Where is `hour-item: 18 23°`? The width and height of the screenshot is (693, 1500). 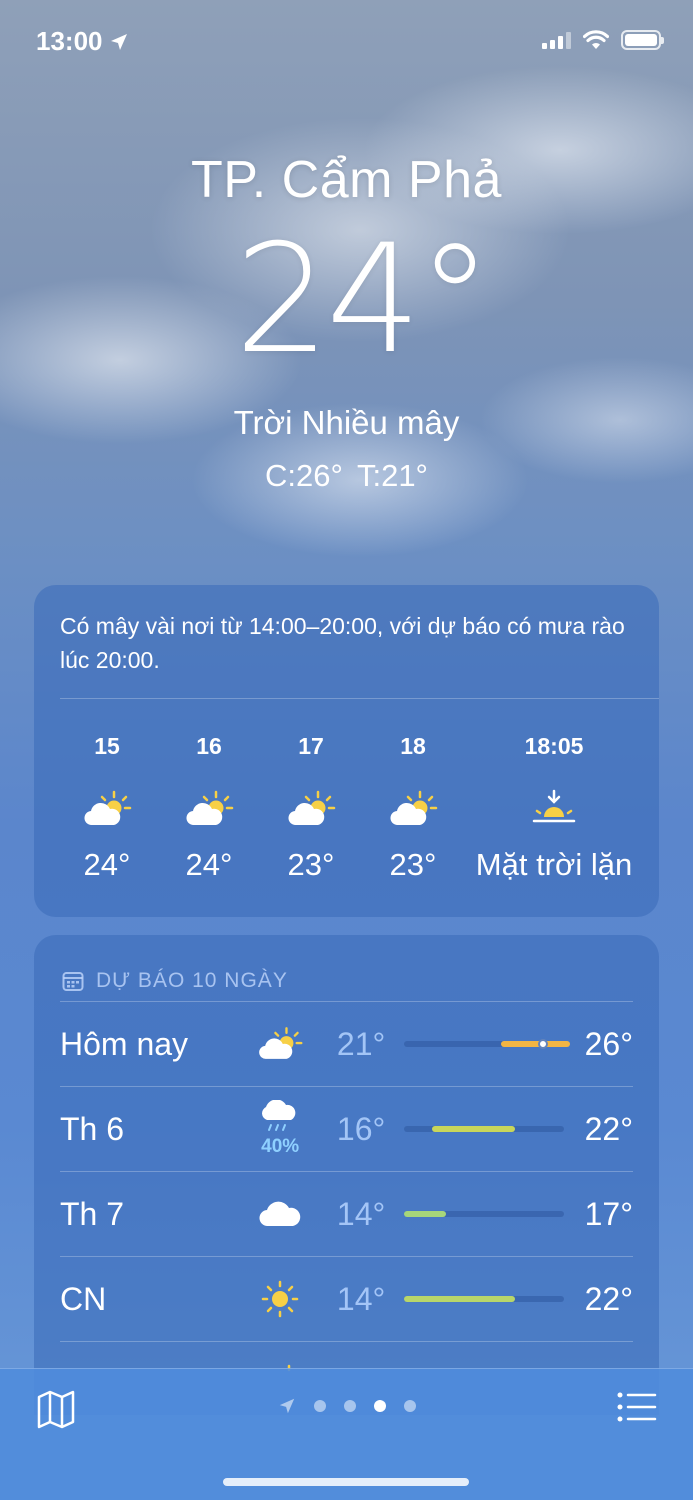
hour-item: 18 23° is located at coordinates (413, 808).